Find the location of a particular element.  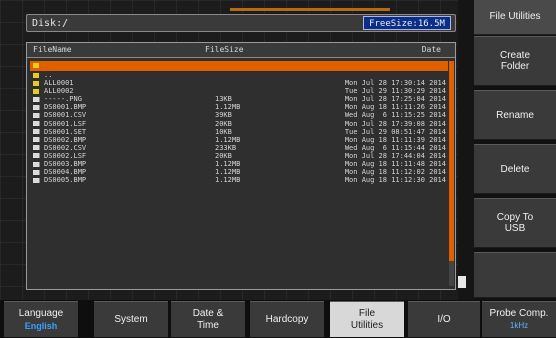

file-row: DS0001.LSF 20KB Mon Jul 28 17:39:08 2014 is located at coordinates (239, 124).